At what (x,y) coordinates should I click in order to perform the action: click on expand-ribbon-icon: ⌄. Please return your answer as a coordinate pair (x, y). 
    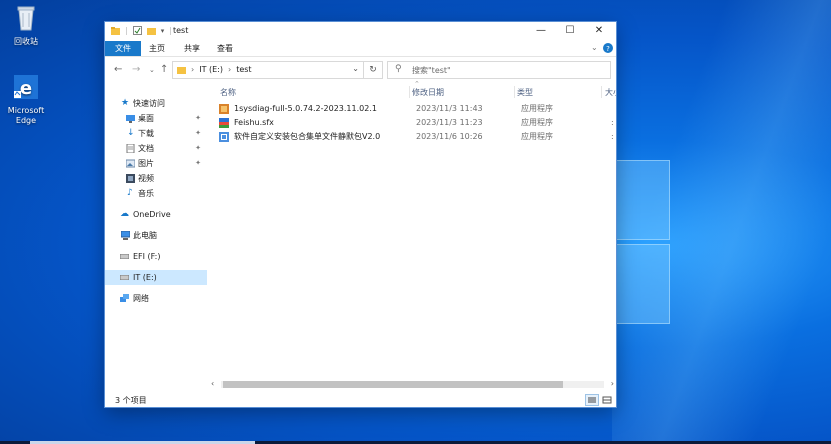
    Looking at the image, I should click on (594, 47).